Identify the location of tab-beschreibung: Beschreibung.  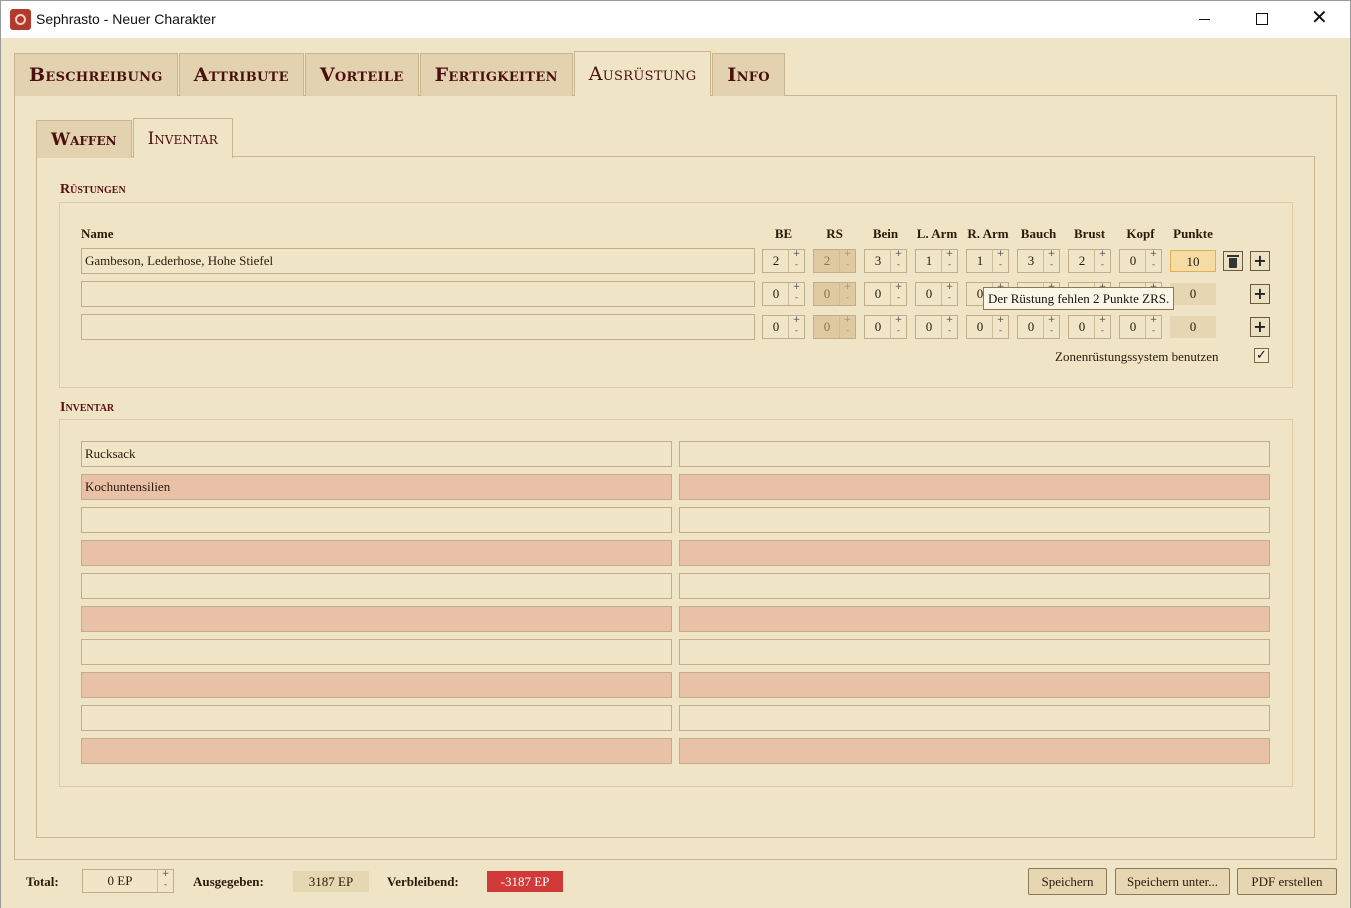
(96, 74).